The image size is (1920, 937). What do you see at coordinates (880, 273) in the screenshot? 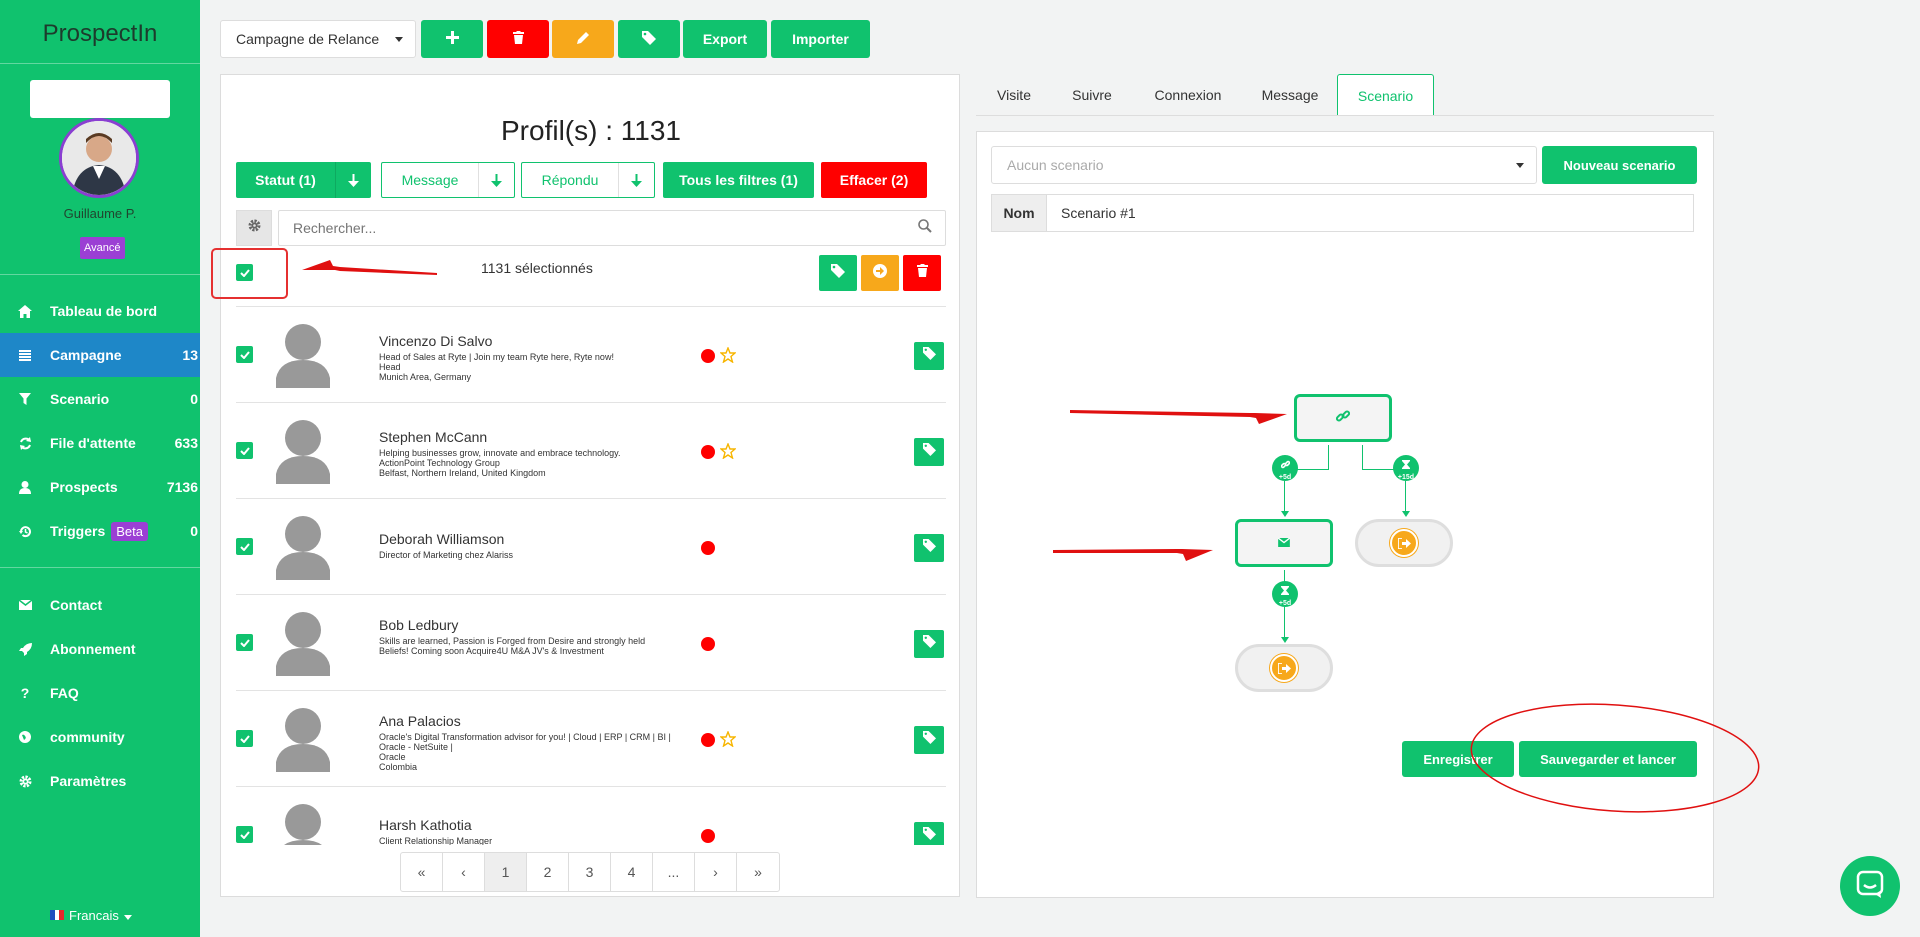
I see `bulk-move-button` at bounding box center [880, 273].